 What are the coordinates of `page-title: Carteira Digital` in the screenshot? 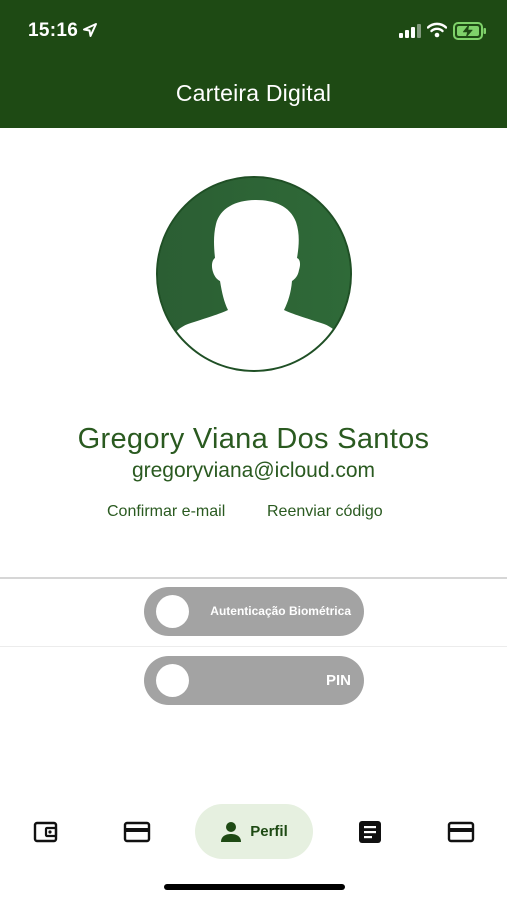 It's located at (253, 93).